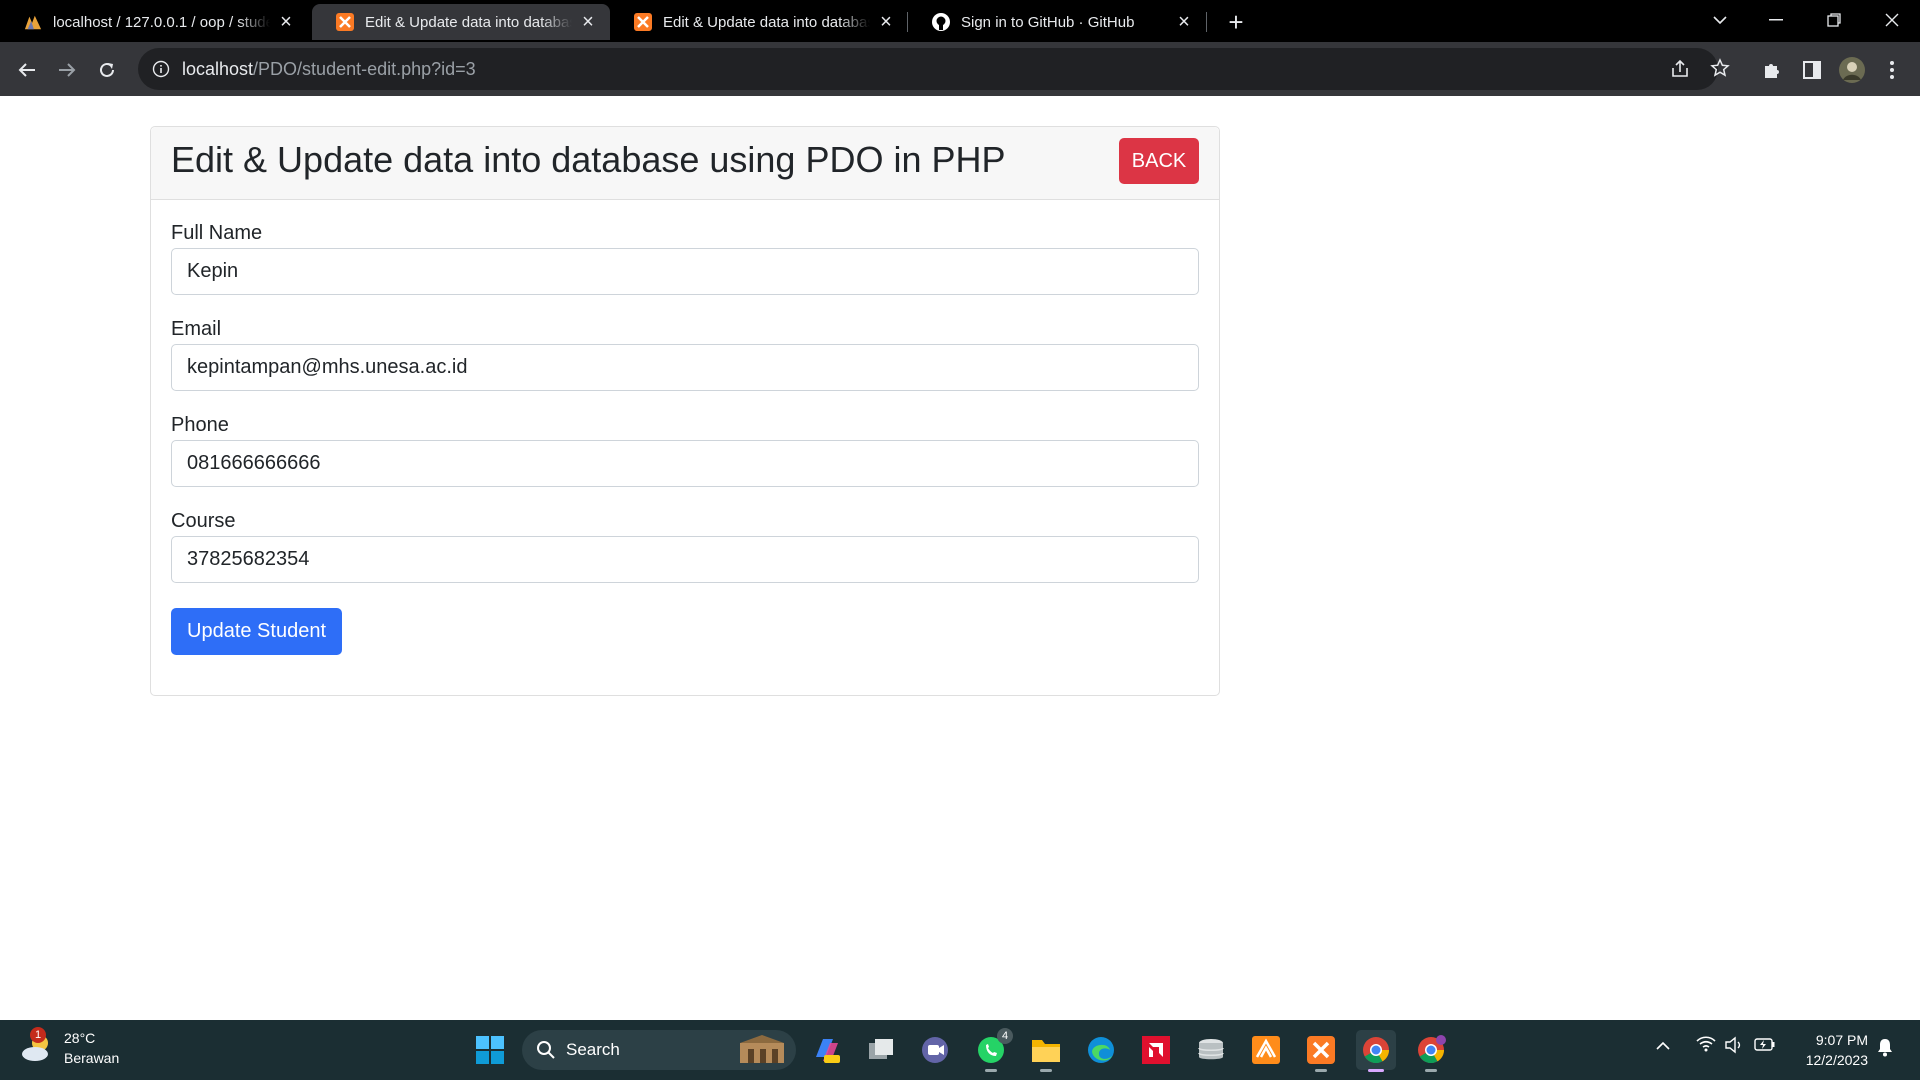 Image resolution: width=1920 pixels, height=1080 pixels. I want to click on notification-bell-icon, so click(1885, 1049).